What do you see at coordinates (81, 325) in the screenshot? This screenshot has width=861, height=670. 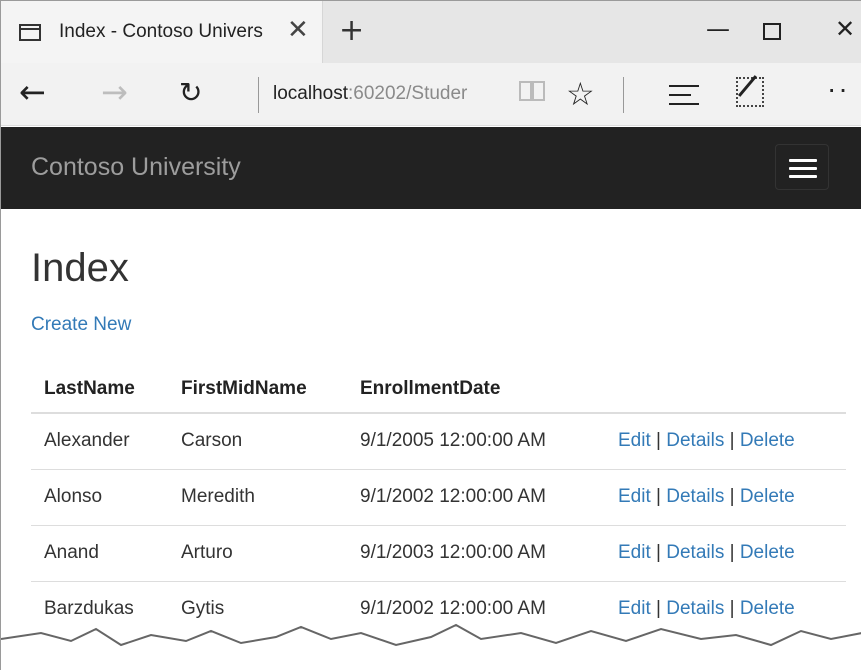 I see `create-new-link: Create New` at bounding box center [81, 325].